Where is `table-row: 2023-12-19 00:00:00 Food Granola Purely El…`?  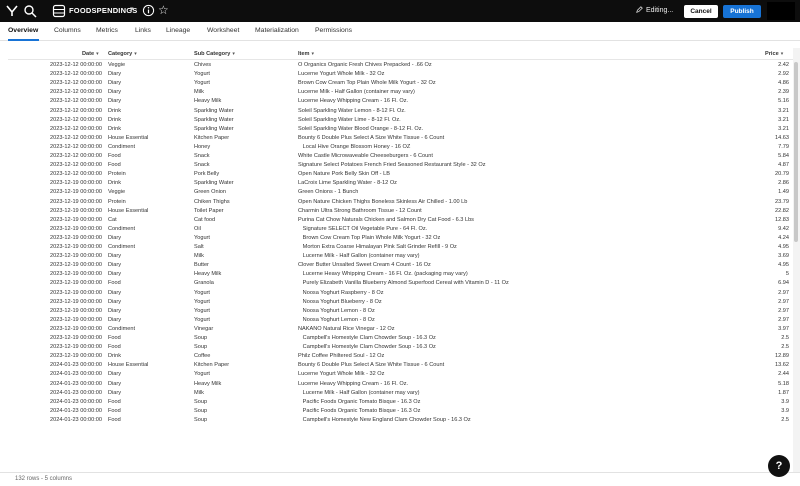
table-row: 2023-12-19 00:00:00 Food Granola Purely El… is located at coordinates (400, 283).